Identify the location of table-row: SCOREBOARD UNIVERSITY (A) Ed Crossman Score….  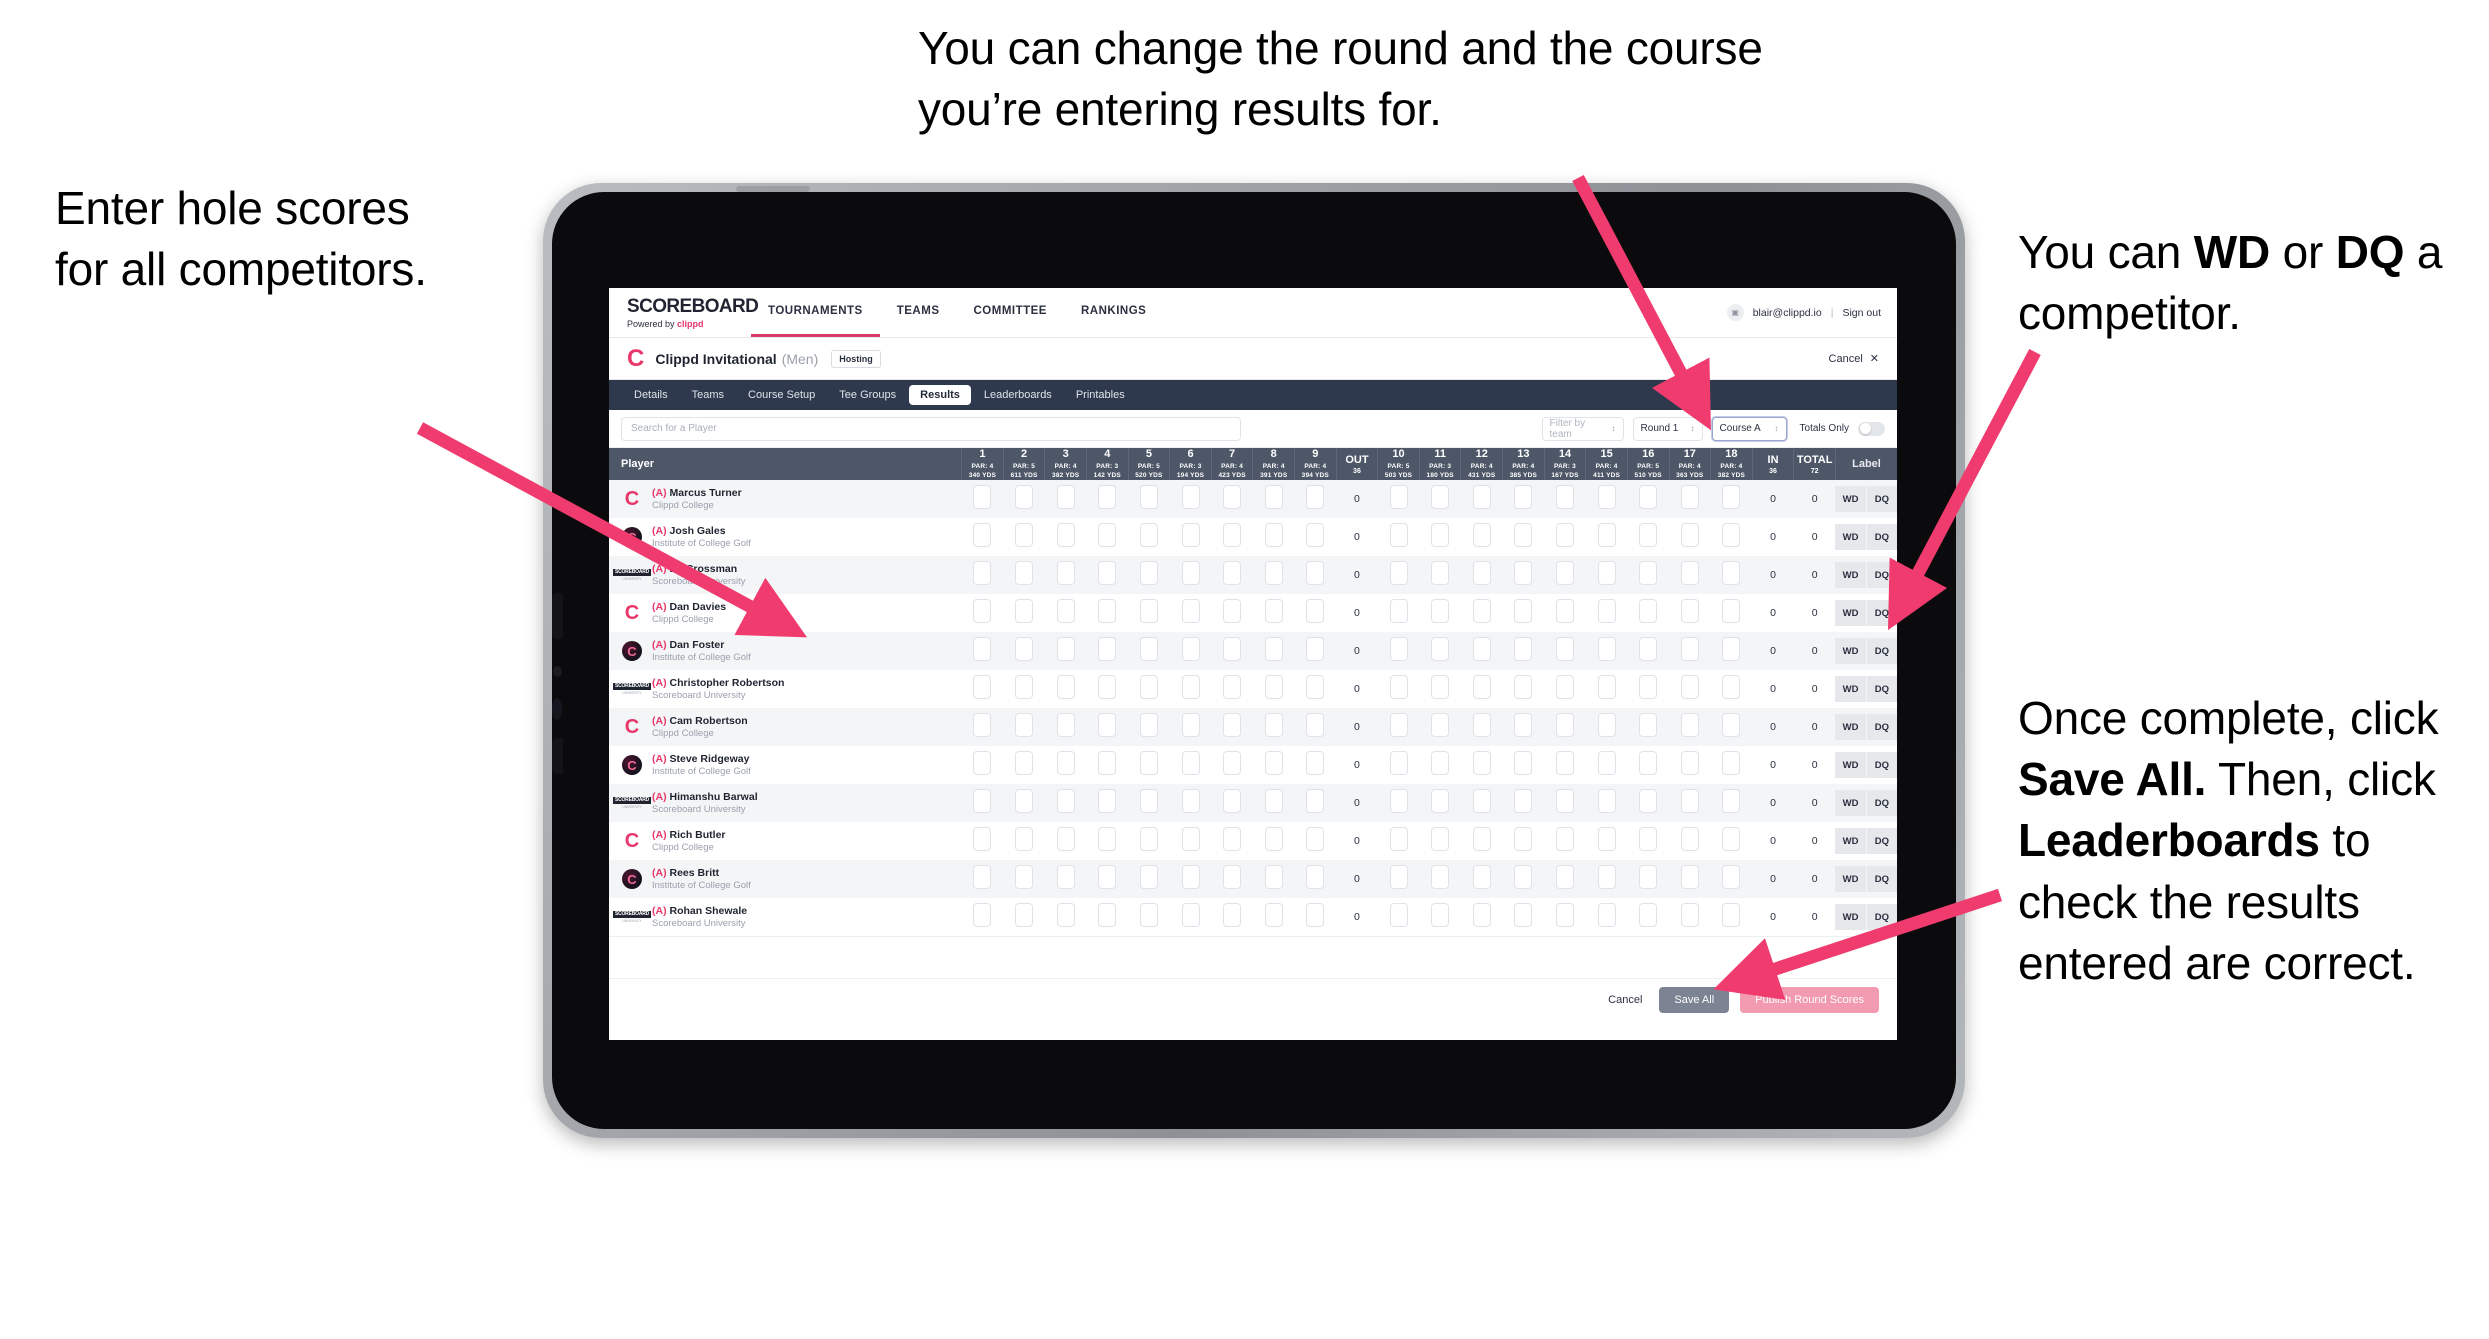
(1253, 575).